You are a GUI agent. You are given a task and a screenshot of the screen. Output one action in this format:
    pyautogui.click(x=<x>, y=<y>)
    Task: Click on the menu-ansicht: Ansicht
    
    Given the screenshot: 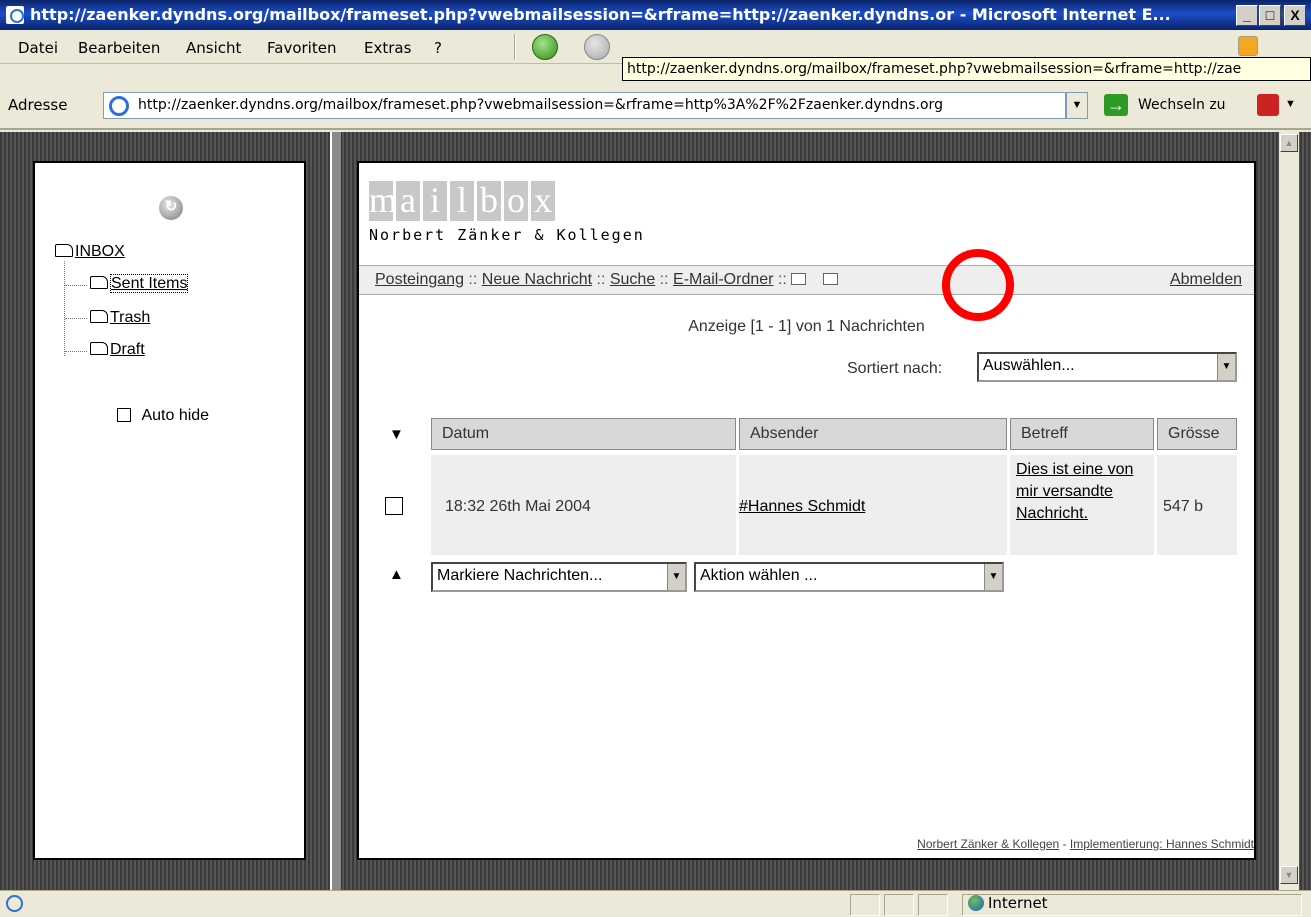 What is the action you would take?
    pyautogui.click(x=213, y=48)
    